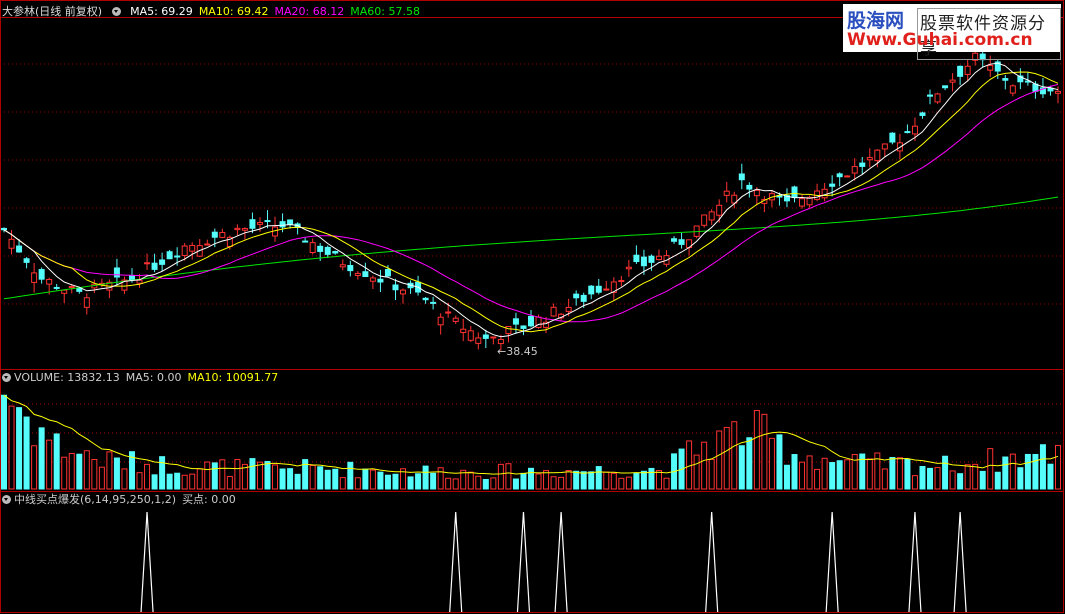  What do you see at coordinates (125, 500) in the screenshot?
I see `indicator-panel-header: 中线买点爆发(6,14,95,250,1,2) 买点: 0.00` at bounding box center [125, 500].